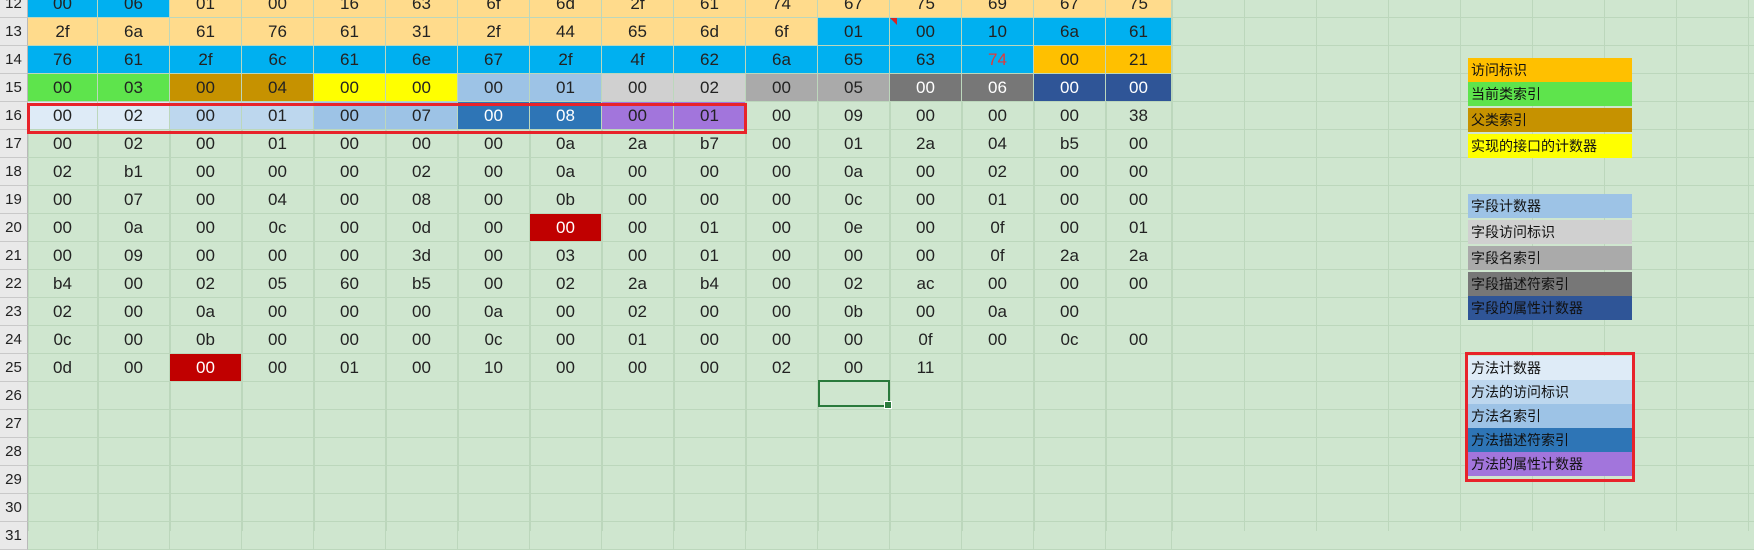 Image resolution: width=1754 pixels, height=550 pixels. What do you see at coordinates (278, 200) in the screenshot?
I see `hex-cell: 04` at bounding box center [278, 200].